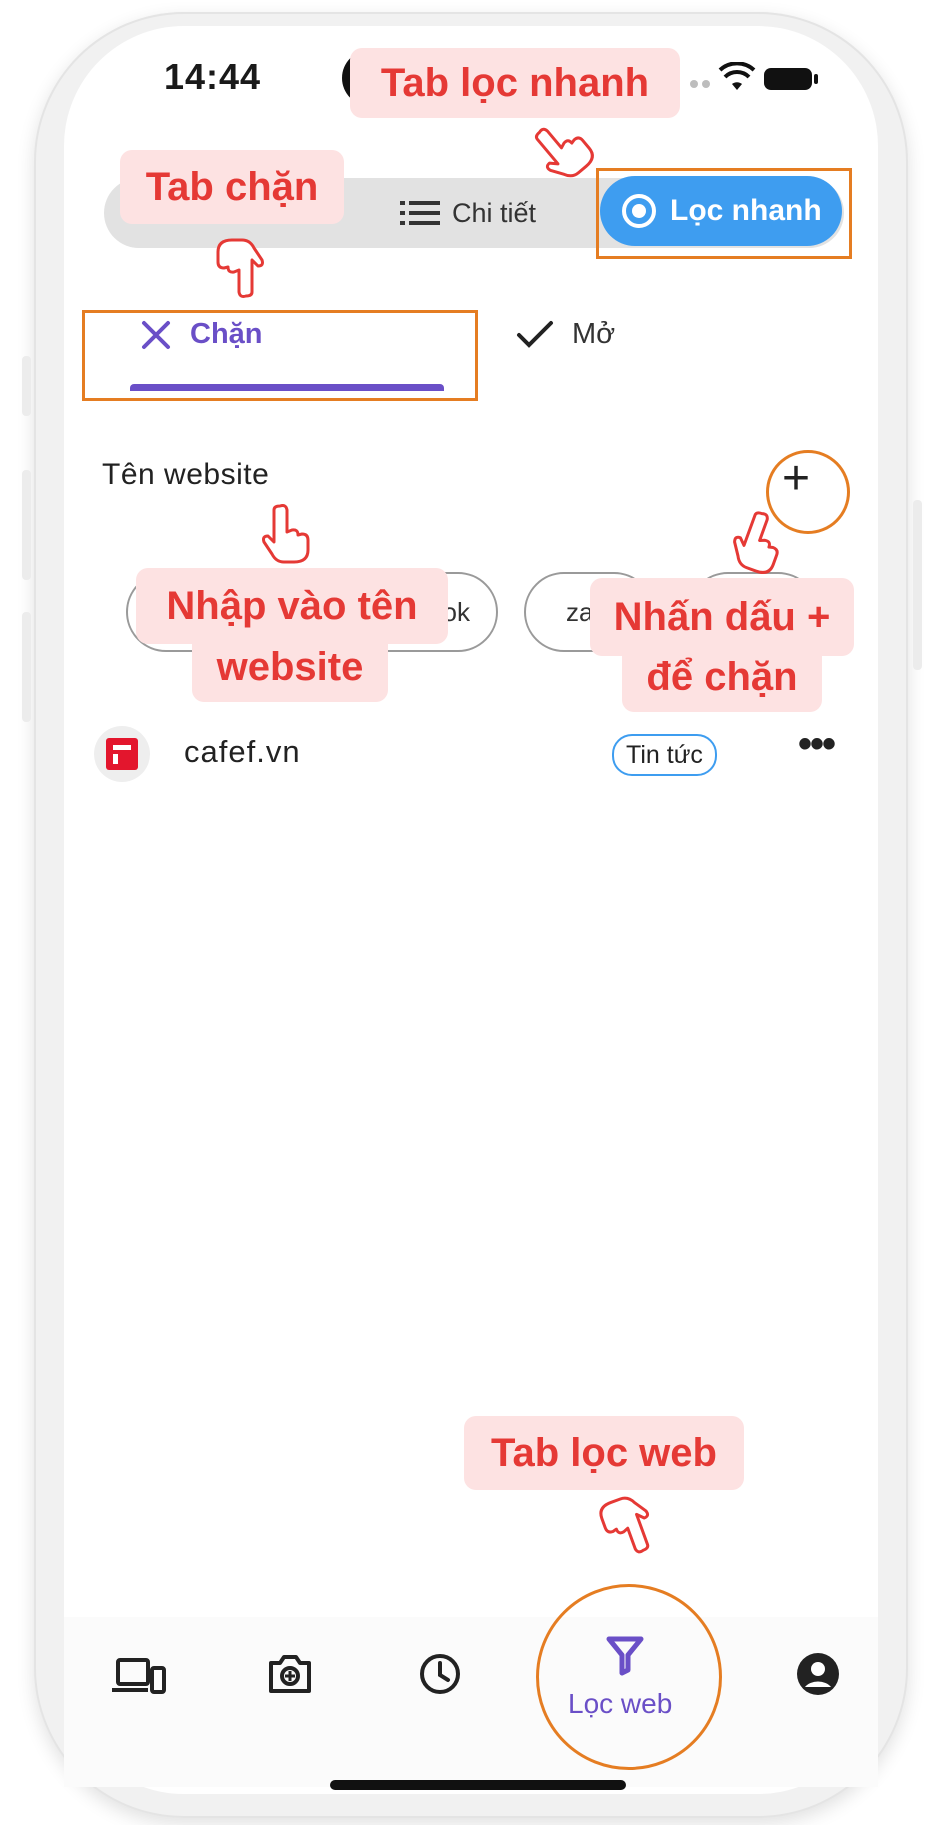  What do you see at coordinates (724, 213) in the screenshot?
I see `highlight-quick-filter` at bounding box center [724, 213].